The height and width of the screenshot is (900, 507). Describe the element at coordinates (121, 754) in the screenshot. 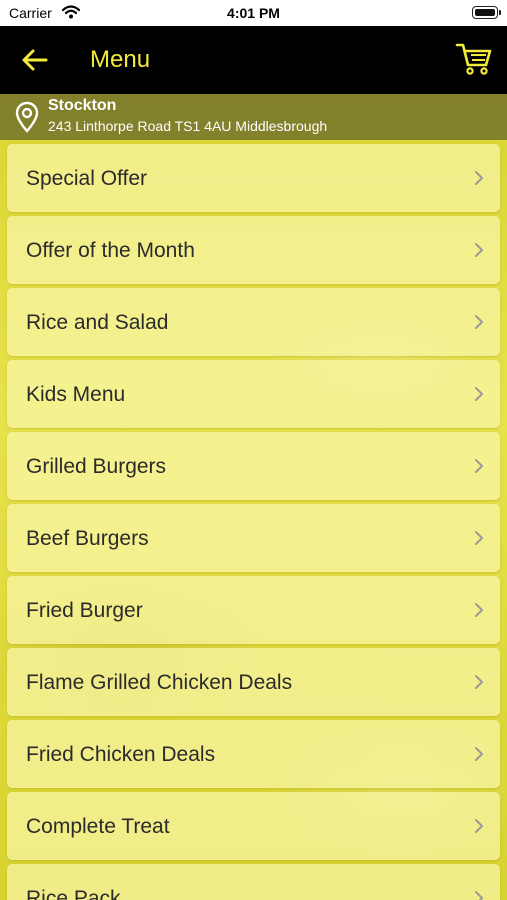

I see `menu-item-label: Fried Chicken Deals` at that location.